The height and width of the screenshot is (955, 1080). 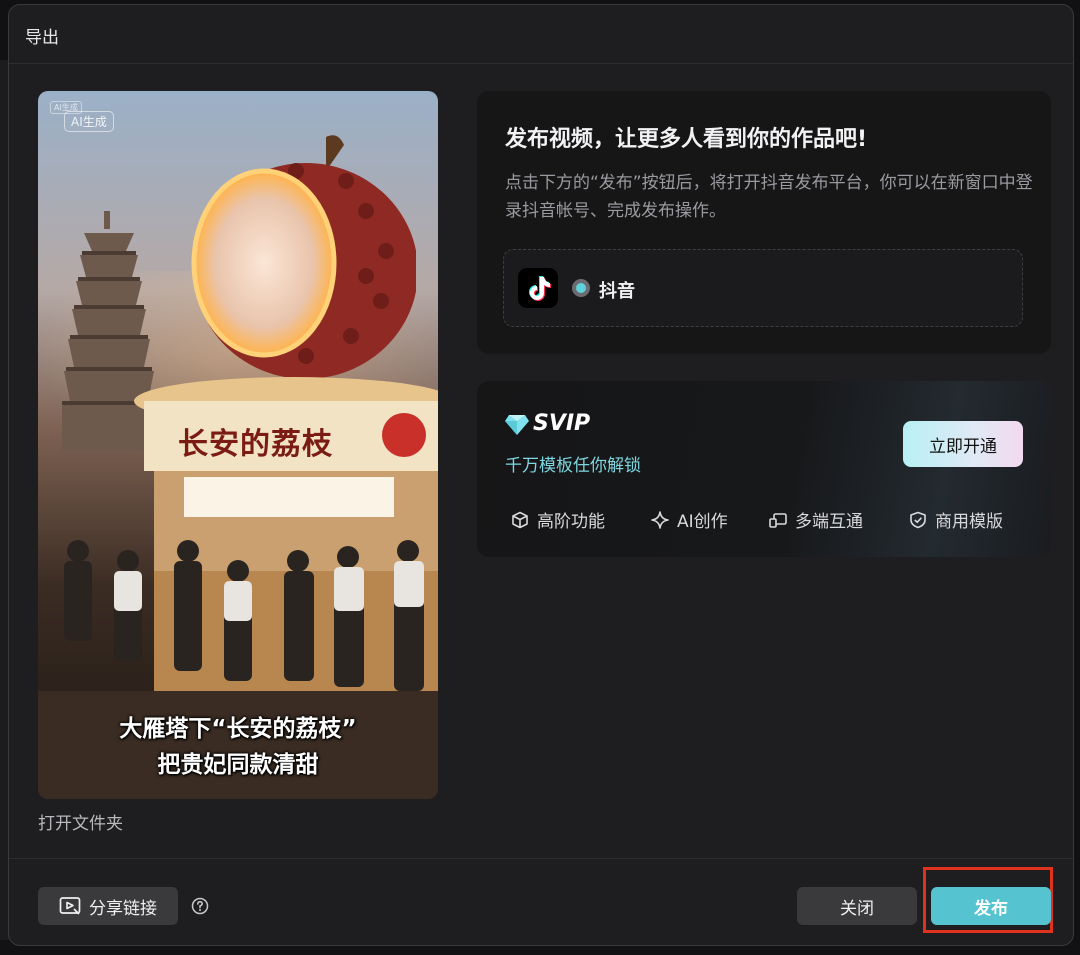 What do you see at coordinates (573, 466) in the screenshot?
I see `svip-subtitle: 千万模板任你解锁` at bounding box center [573, 466].